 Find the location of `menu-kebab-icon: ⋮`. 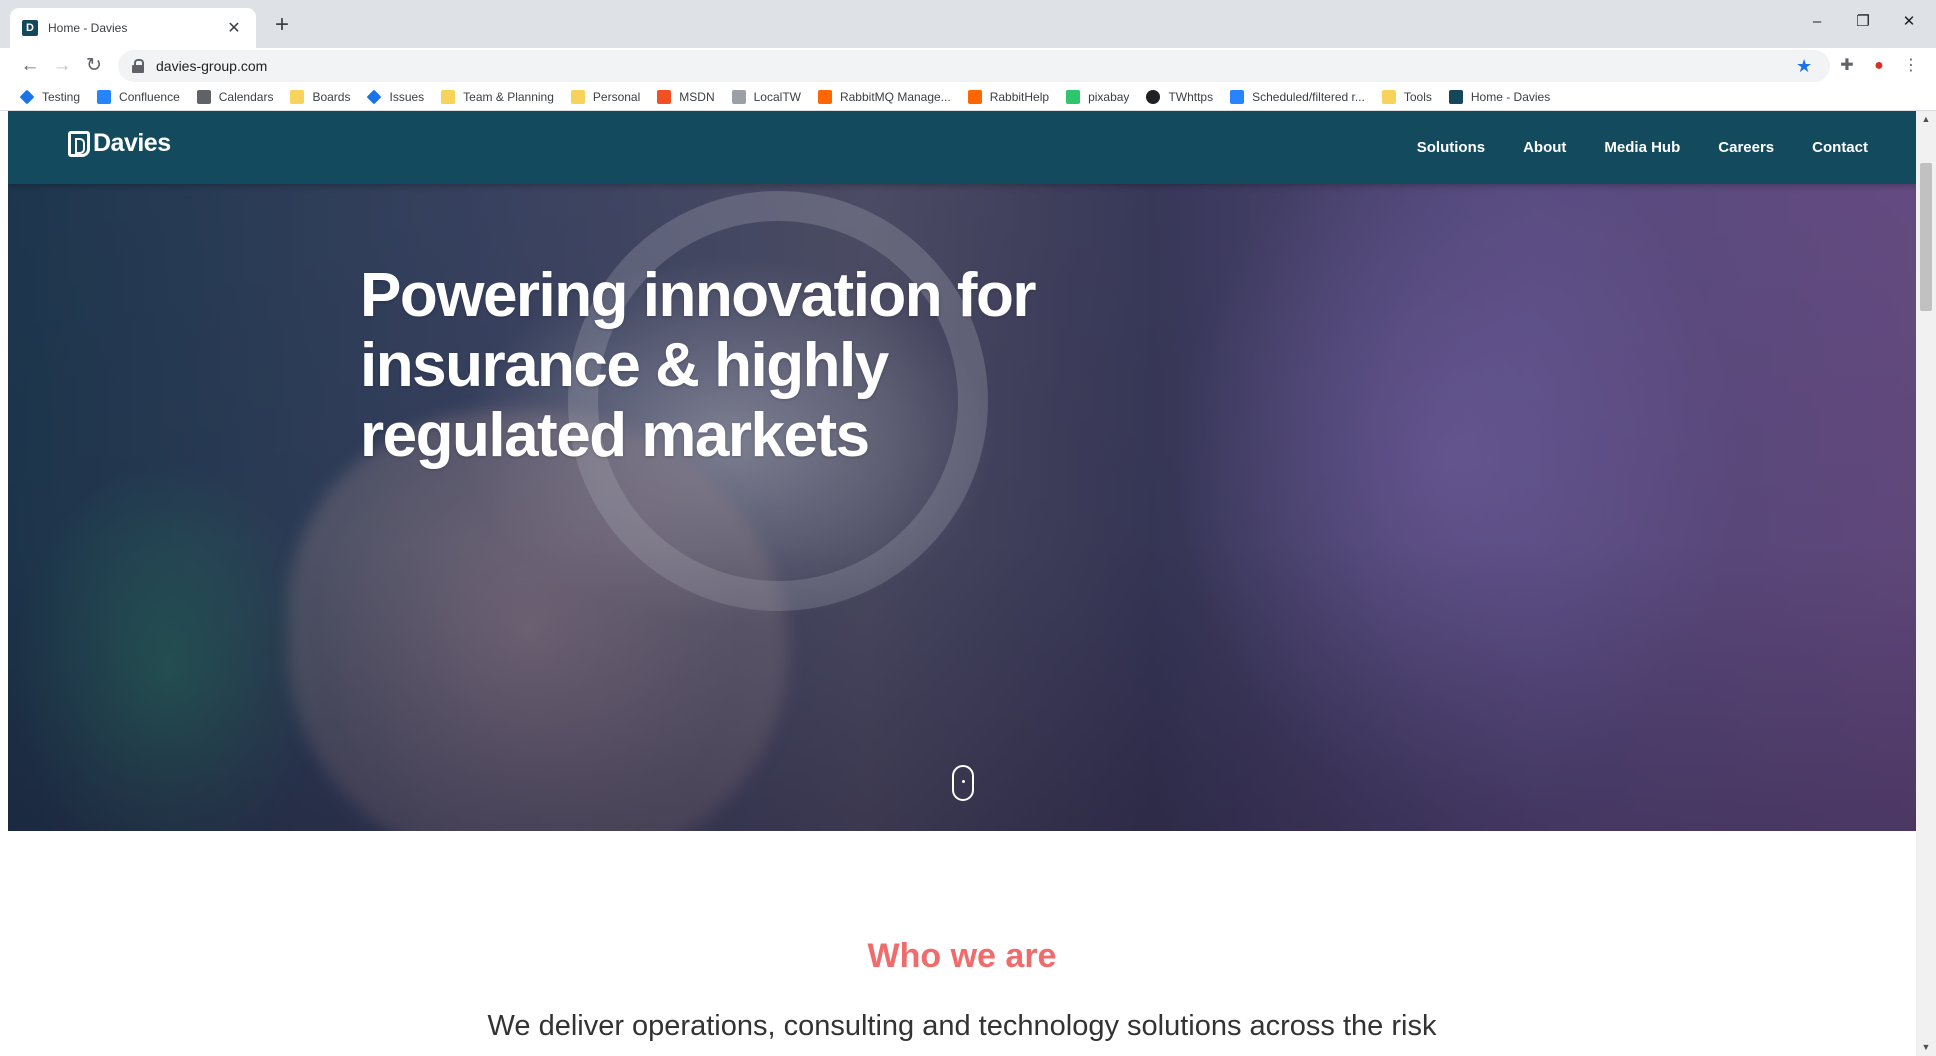

menu-kebab-icon: ⋮ is located at coordinates (1911, 66).